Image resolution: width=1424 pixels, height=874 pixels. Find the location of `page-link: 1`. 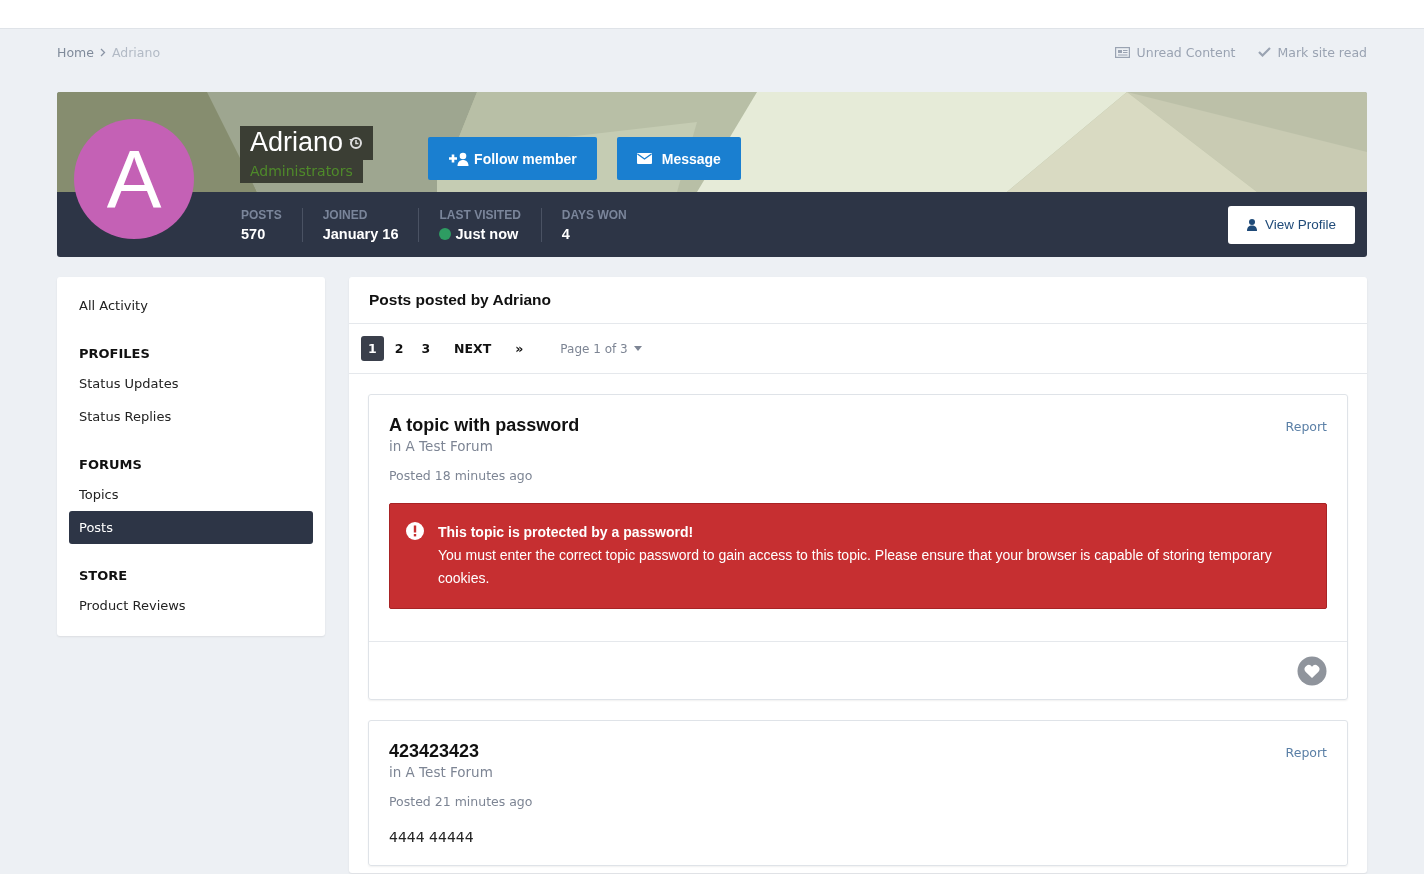

page-link: 1 is located at coordinates (372, 348).